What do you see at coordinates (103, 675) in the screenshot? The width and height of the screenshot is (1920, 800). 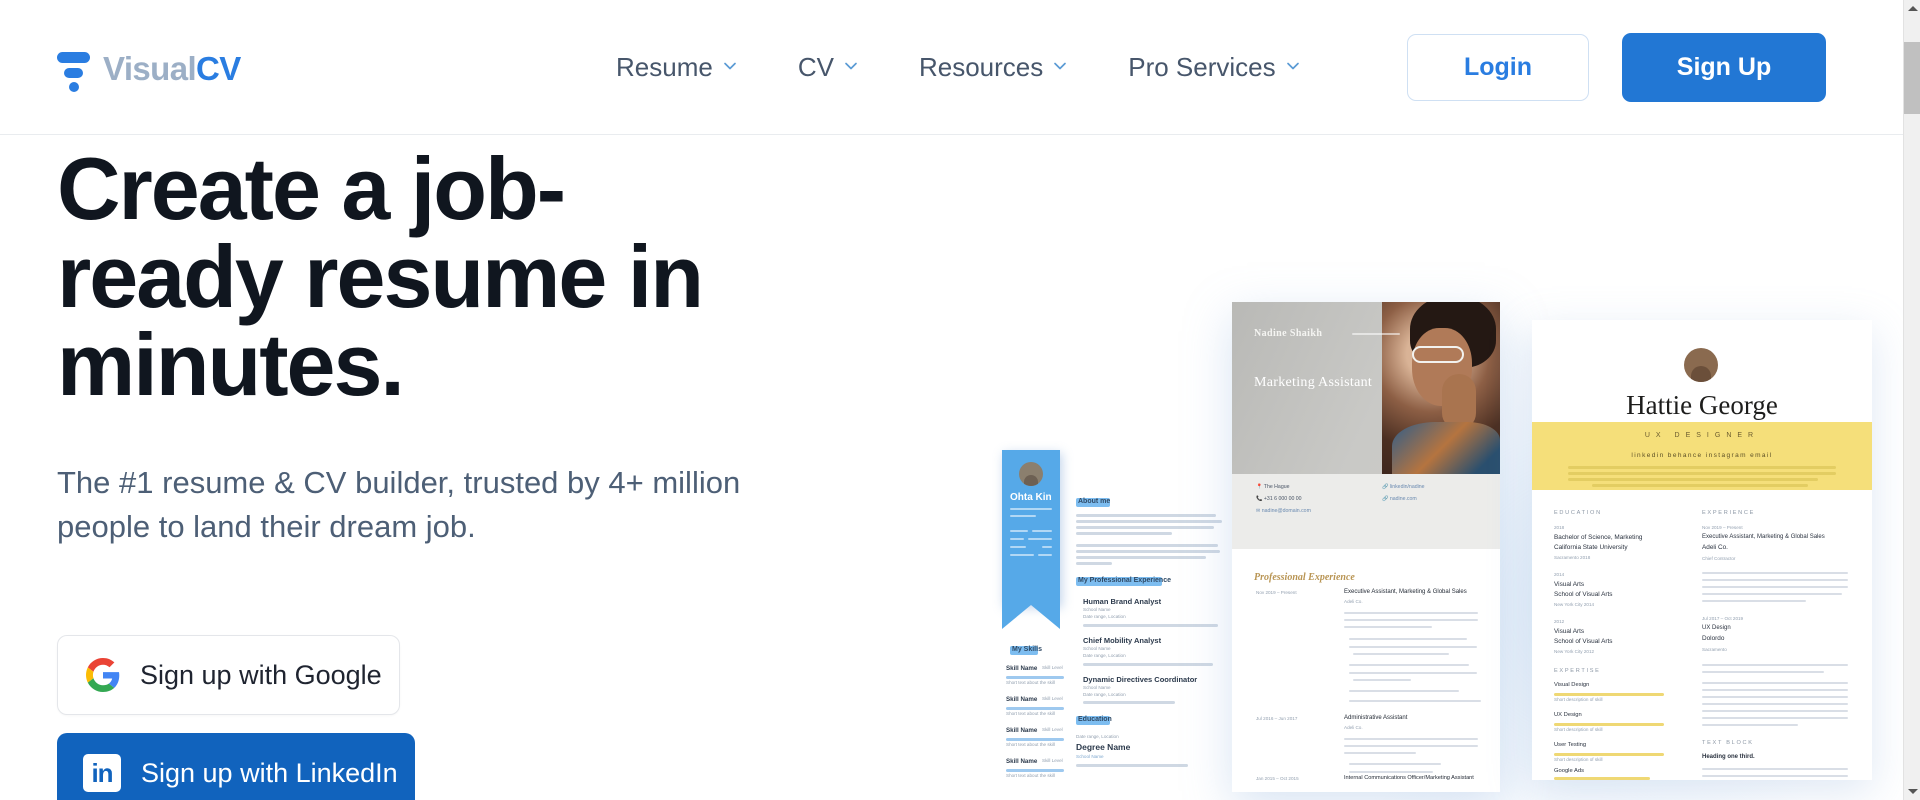 I see `google-g-icon` at bounding box center [103, 675].